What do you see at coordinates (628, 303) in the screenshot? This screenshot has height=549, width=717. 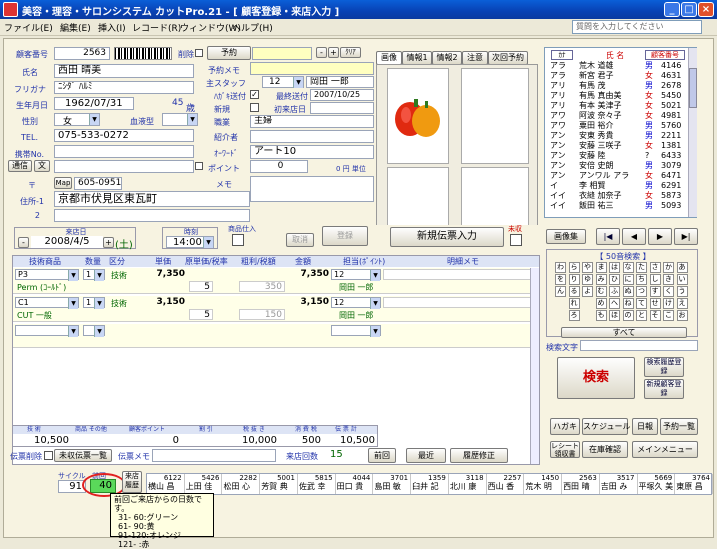 I see `kana-key: ね` at bounding box center [628, 303].